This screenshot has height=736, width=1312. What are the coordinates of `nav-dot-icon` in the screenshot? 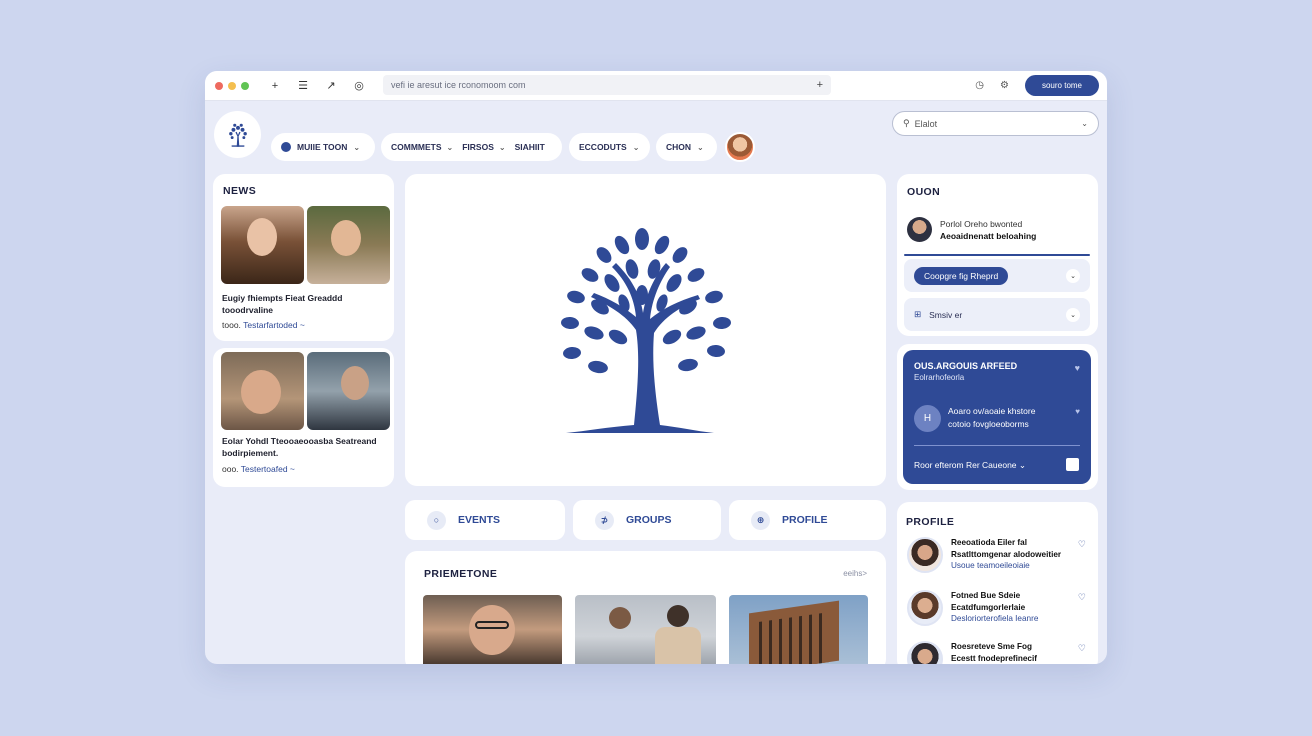 It's located at (286, 147).